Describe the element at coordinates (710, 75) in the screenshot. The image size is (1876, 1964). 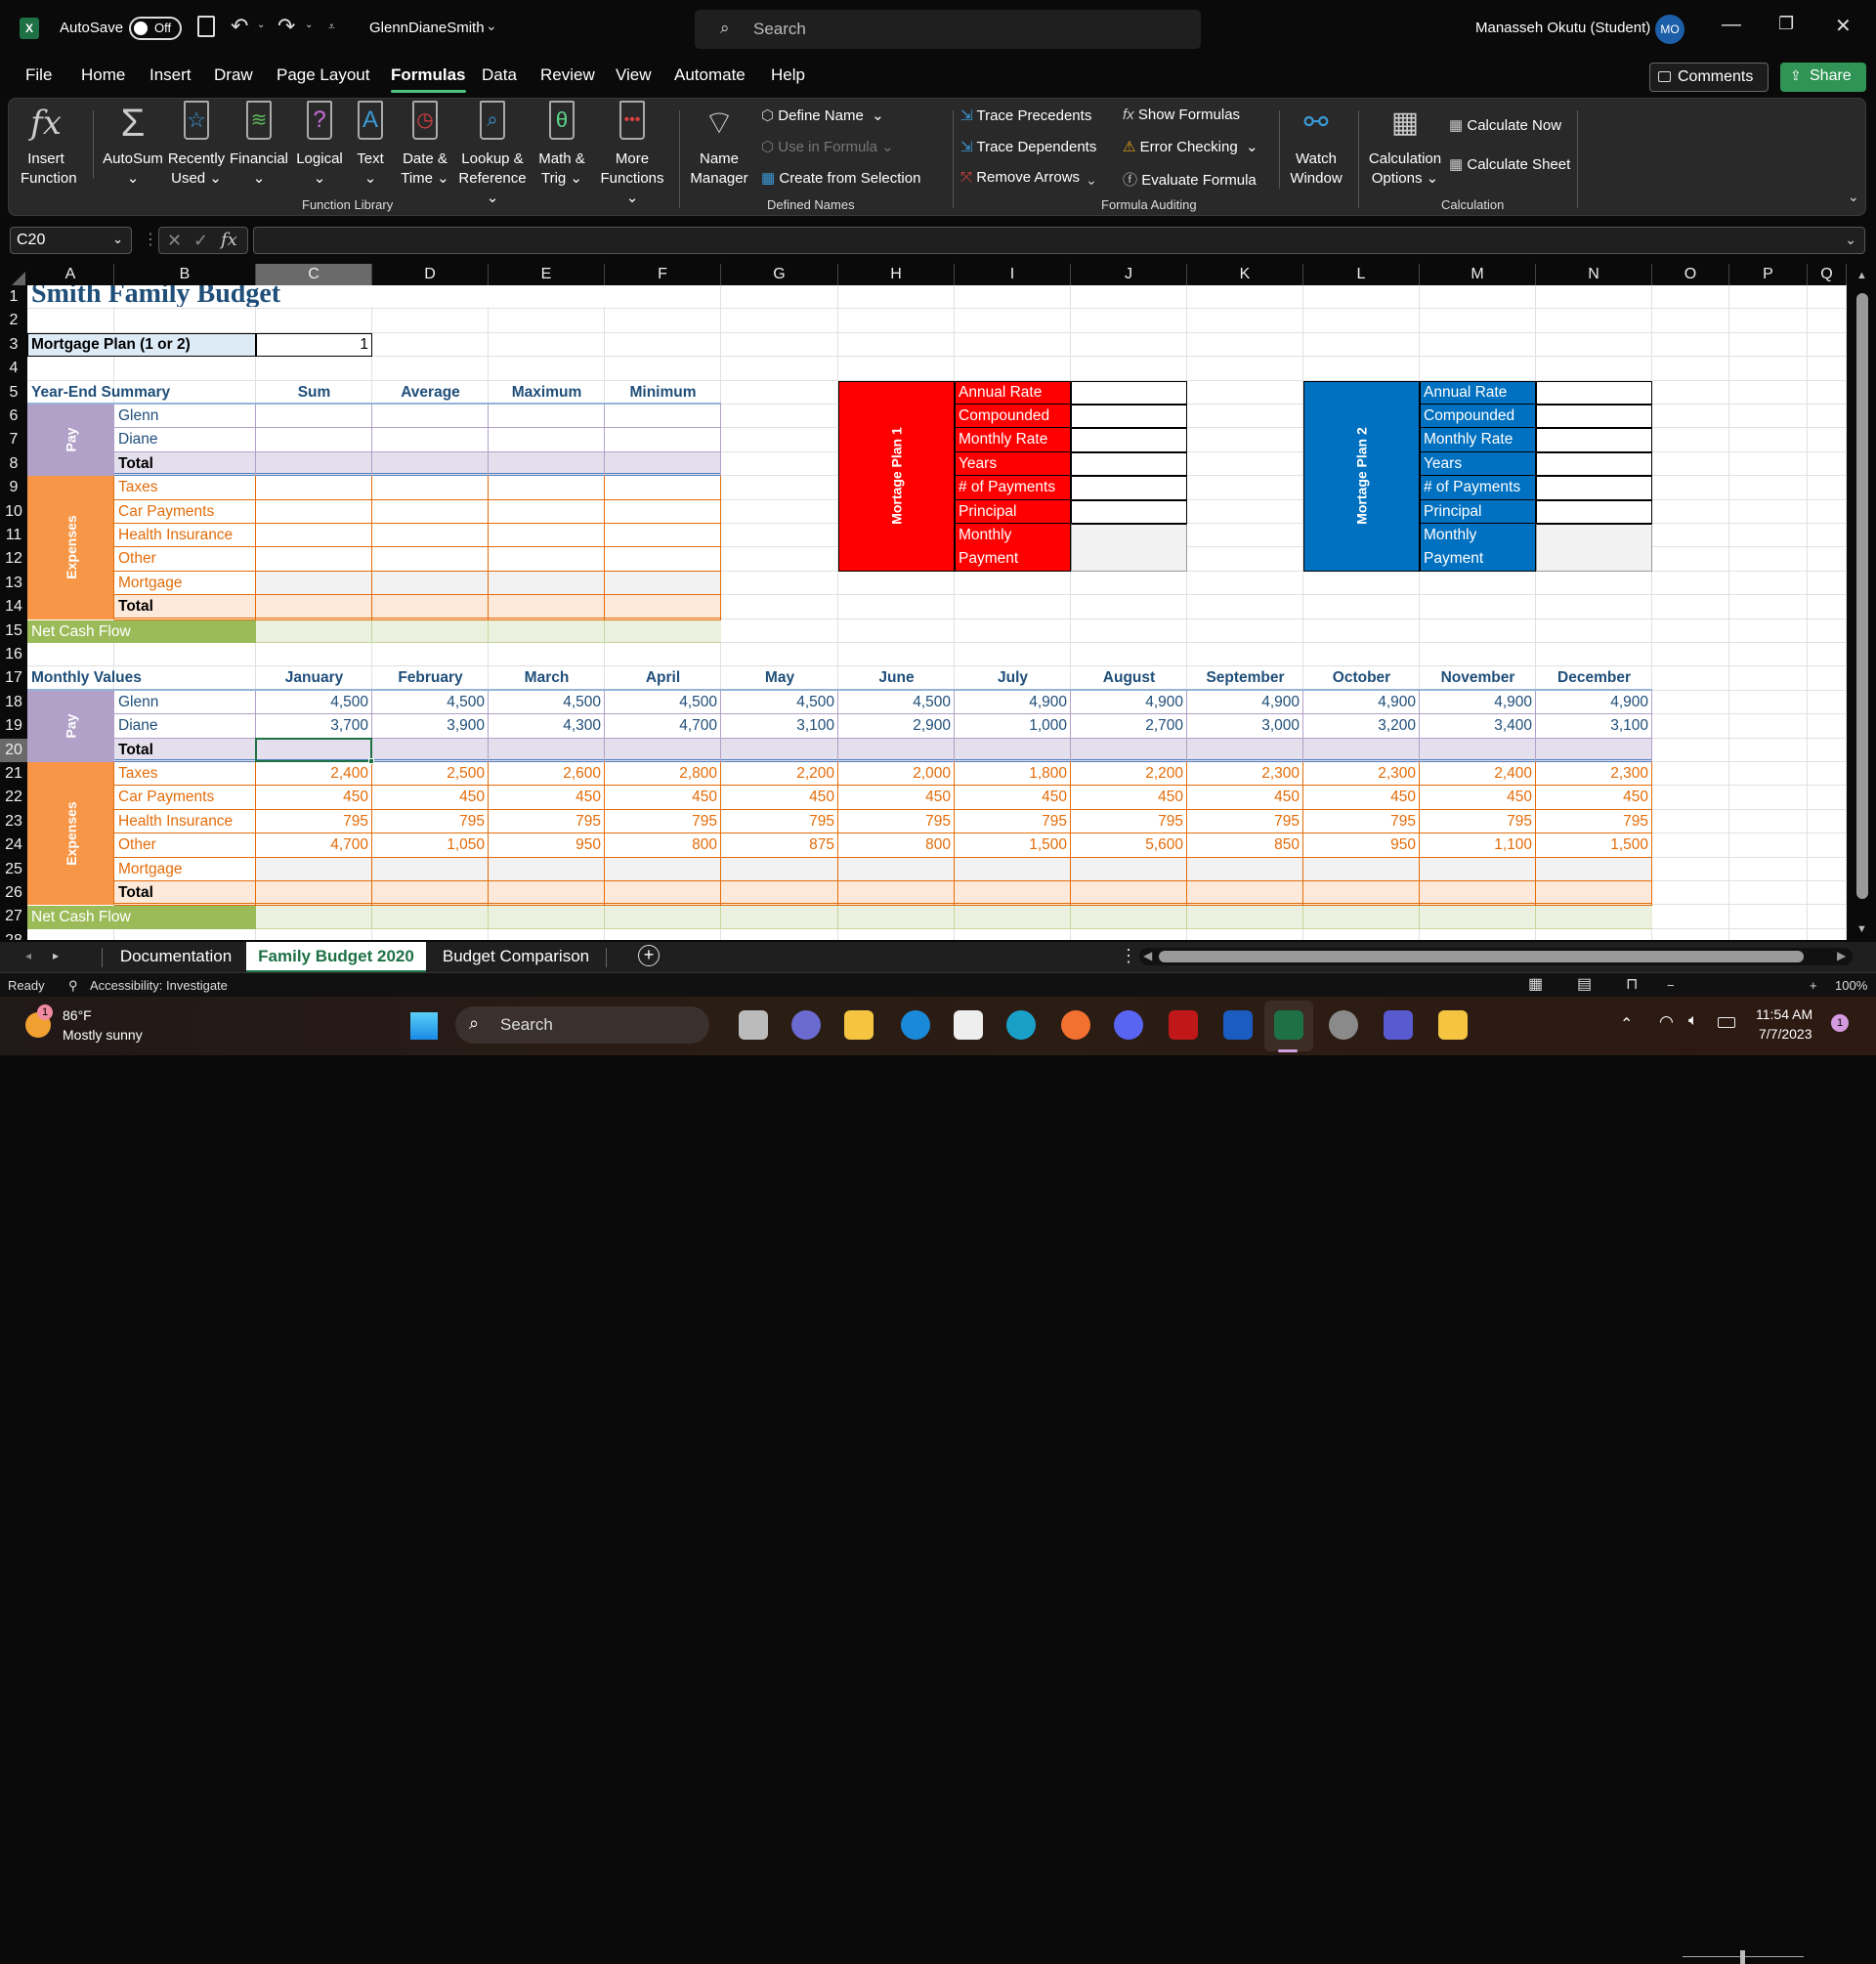
I see `tab-automate: Automate` at that location.